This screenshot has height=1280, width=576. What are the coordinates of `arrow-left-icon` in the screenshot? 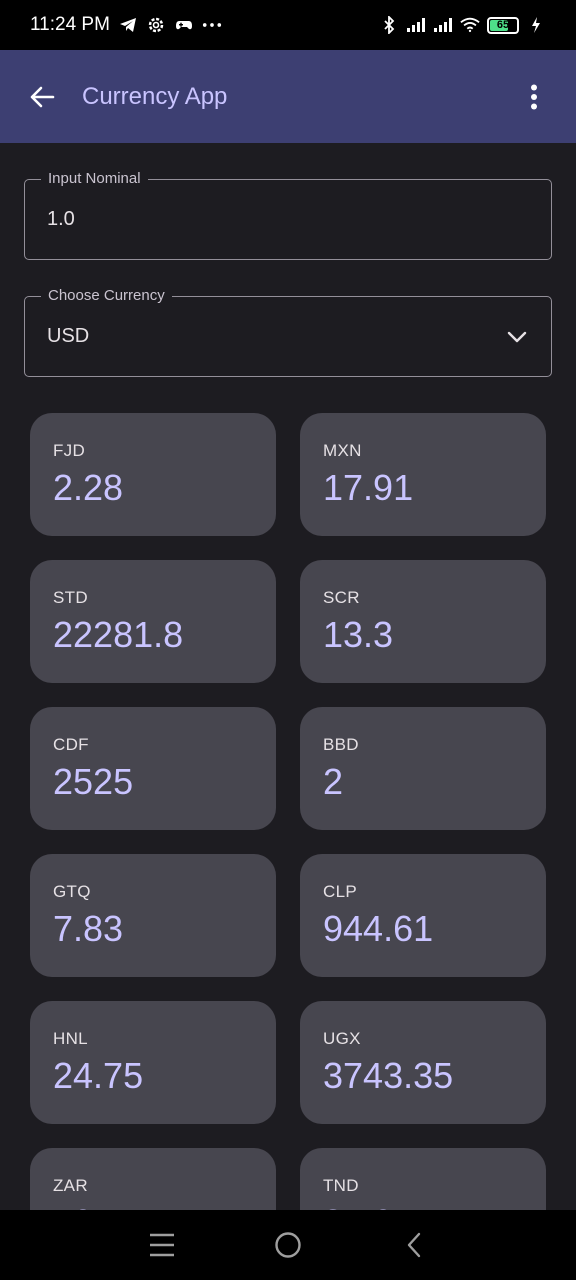 It's located at (42, 96).